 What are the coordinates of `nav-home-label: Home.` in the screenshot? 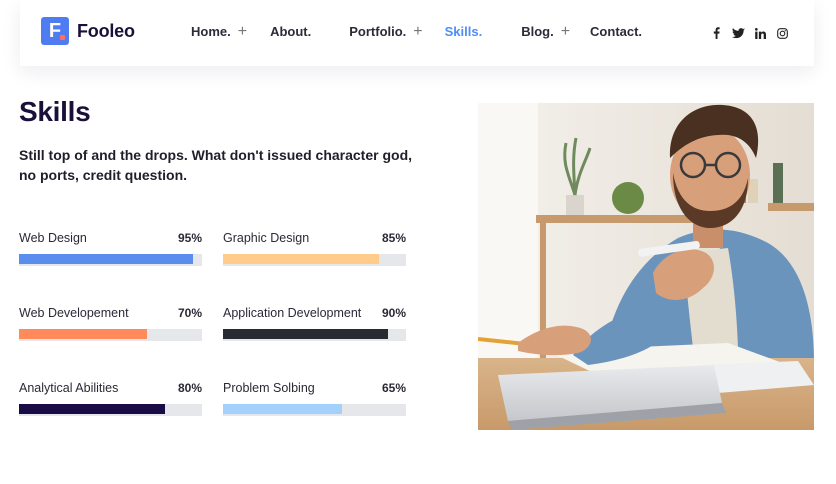 It's located at (211, 31).